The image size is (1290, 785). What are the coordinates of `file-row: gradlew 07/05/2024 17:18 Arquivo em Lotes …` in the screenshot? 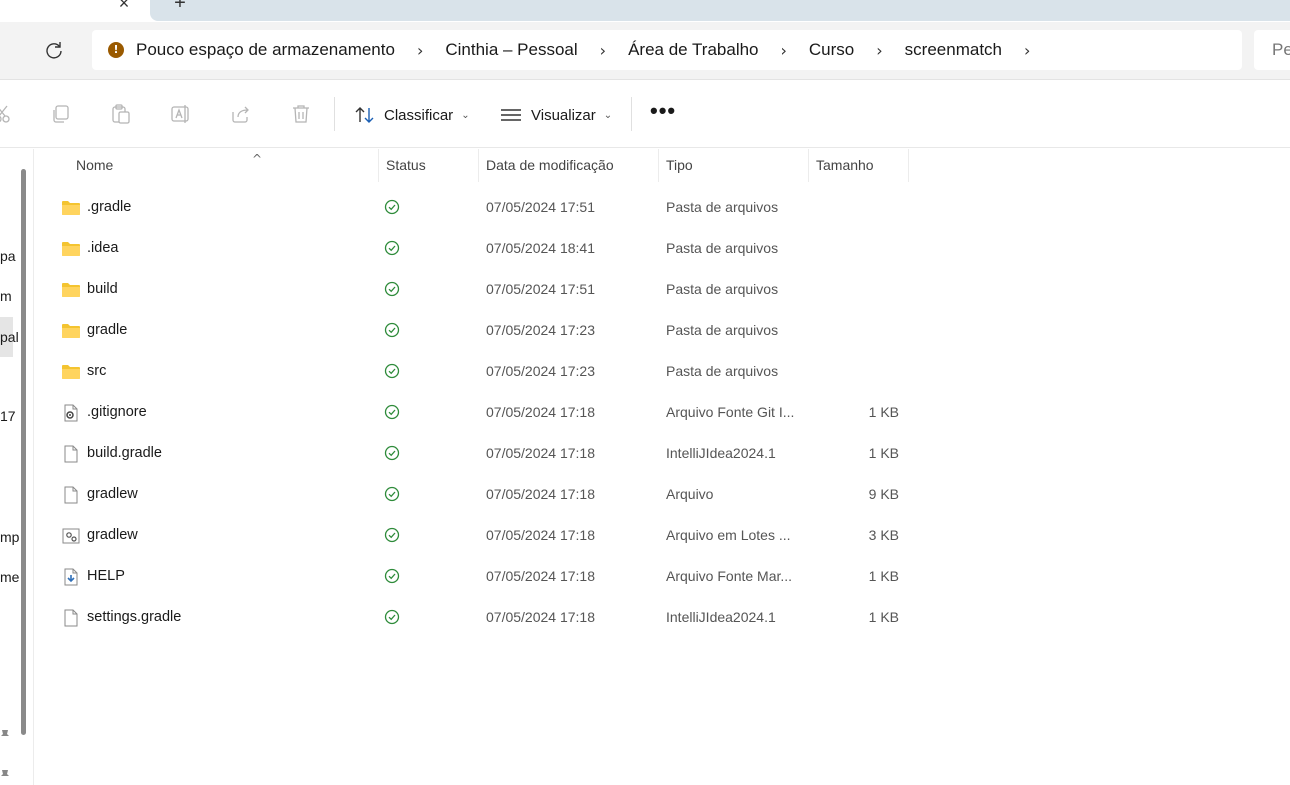 It's located at (662, 535).